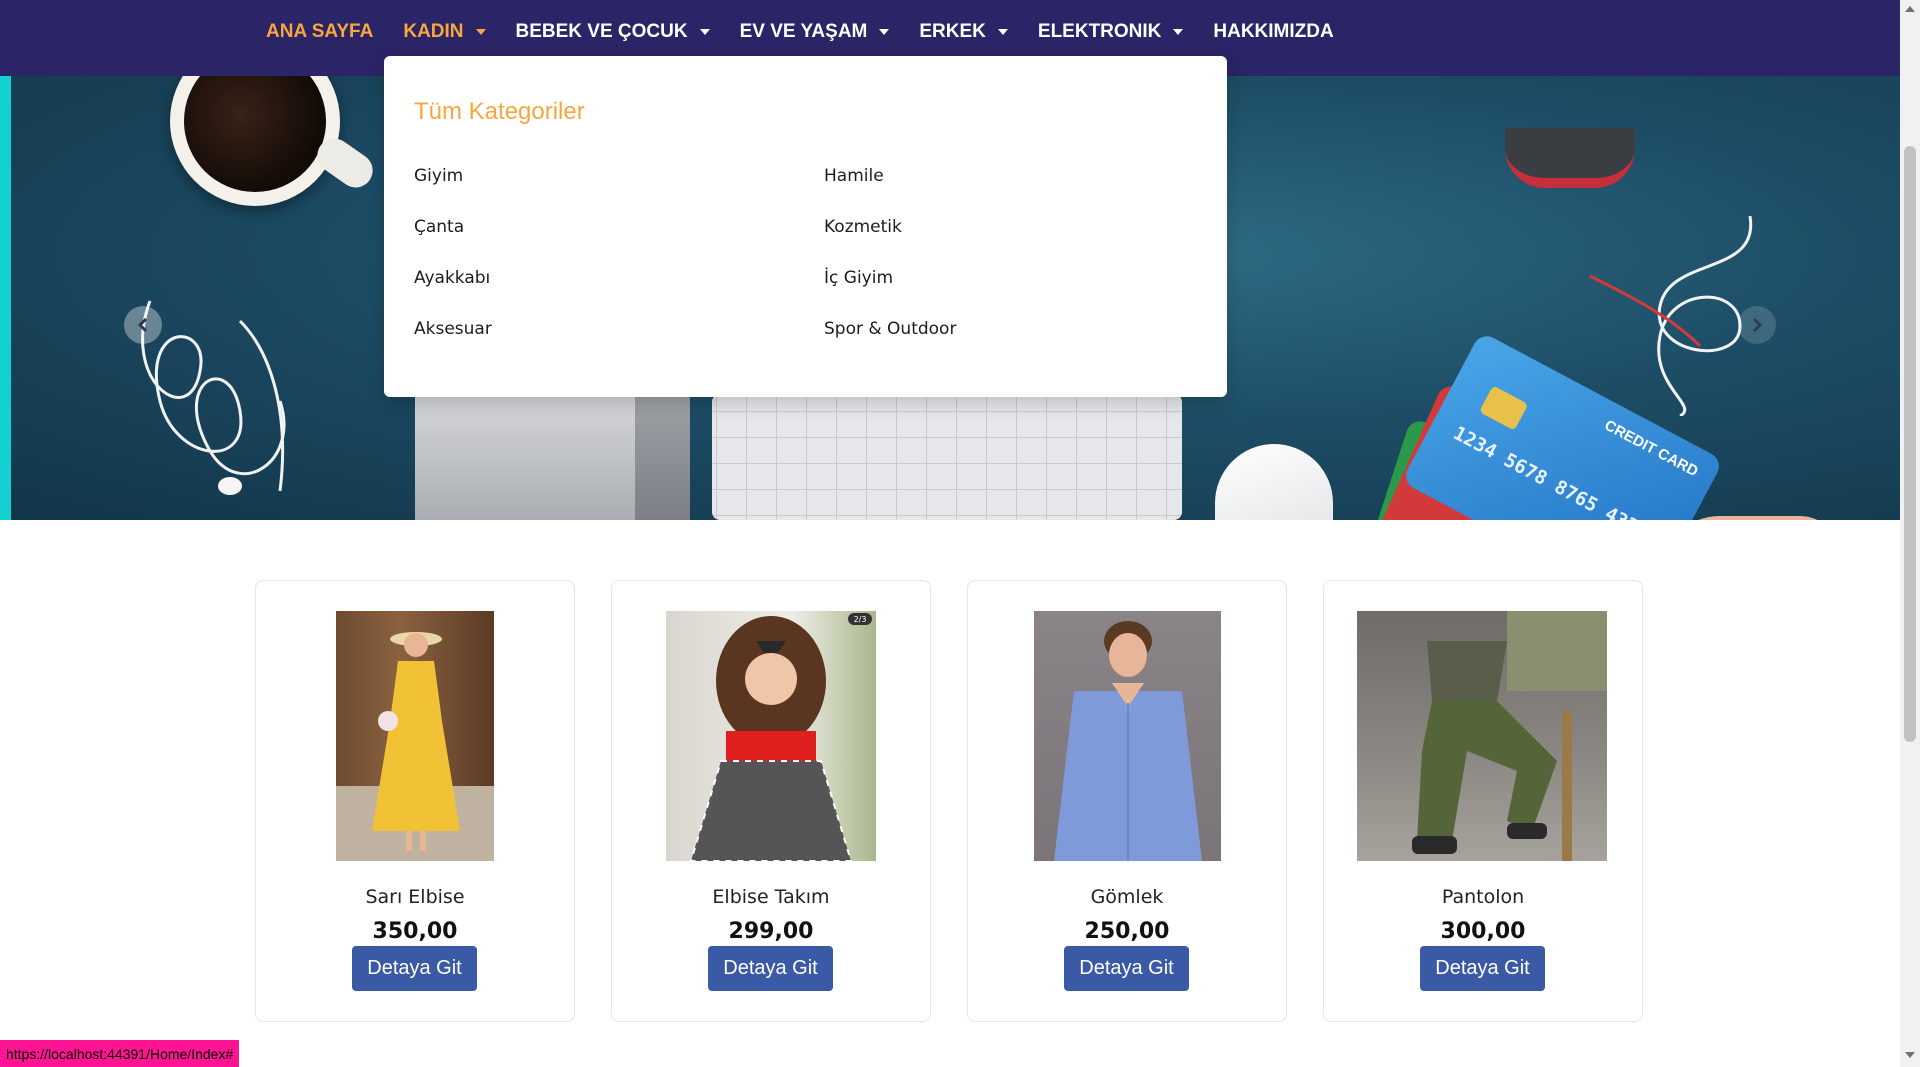  I want to click on nav-item-ana-sayfa: ANA SAYFA, so click(319, 32).